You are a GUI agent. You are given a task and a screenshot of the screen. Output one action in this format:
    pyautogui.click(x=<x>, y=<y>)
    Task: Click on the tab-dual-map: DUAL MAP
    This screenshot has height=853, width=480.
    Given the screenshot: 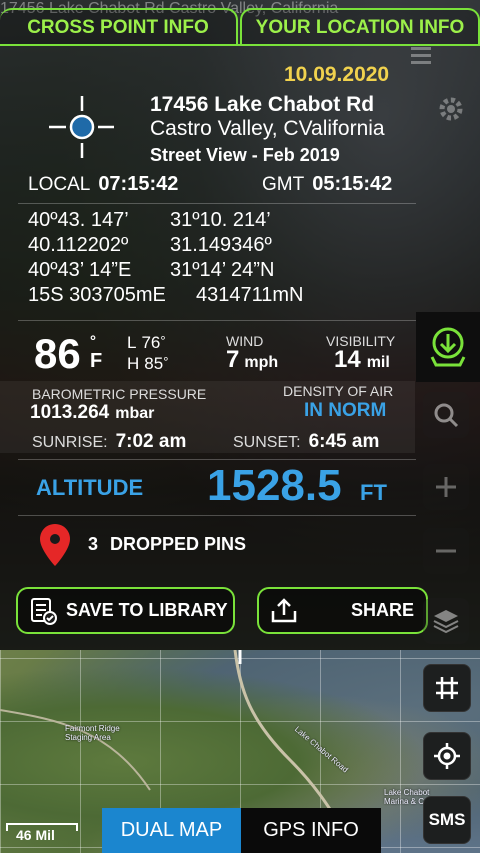 What is the action you would take?
    pyautogui.click(x=171, y=830)
    